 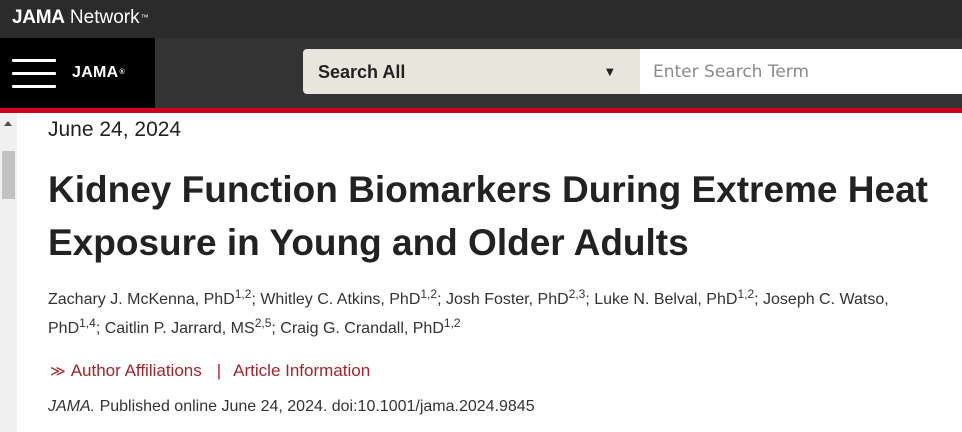 I want to click on author-name: Josh Foster, PhD, so click(x=507, y=299).